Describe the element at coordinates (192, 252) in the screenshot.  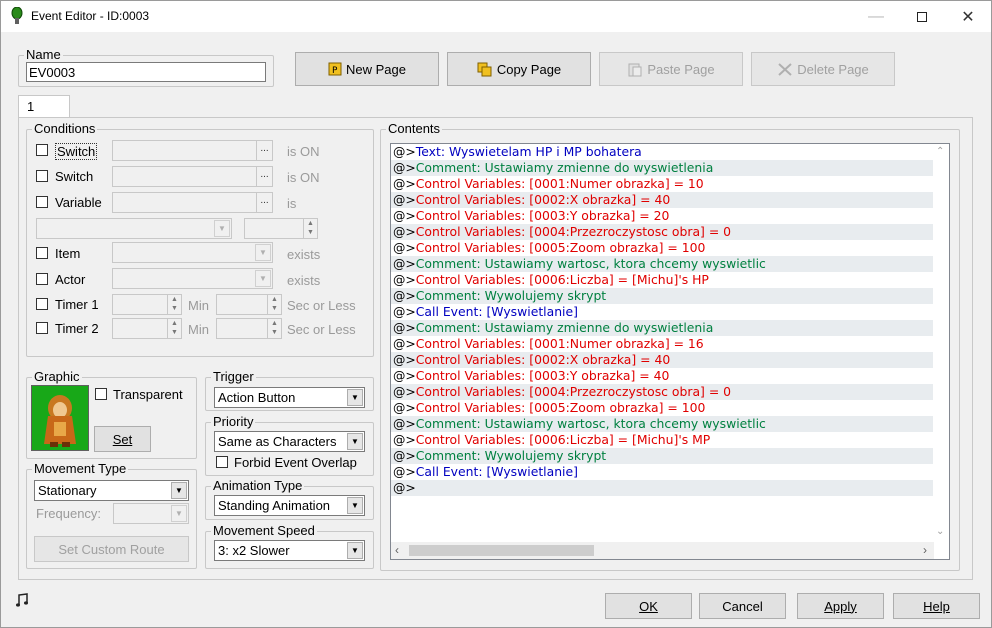
I see `item-select: ▼` at that location.